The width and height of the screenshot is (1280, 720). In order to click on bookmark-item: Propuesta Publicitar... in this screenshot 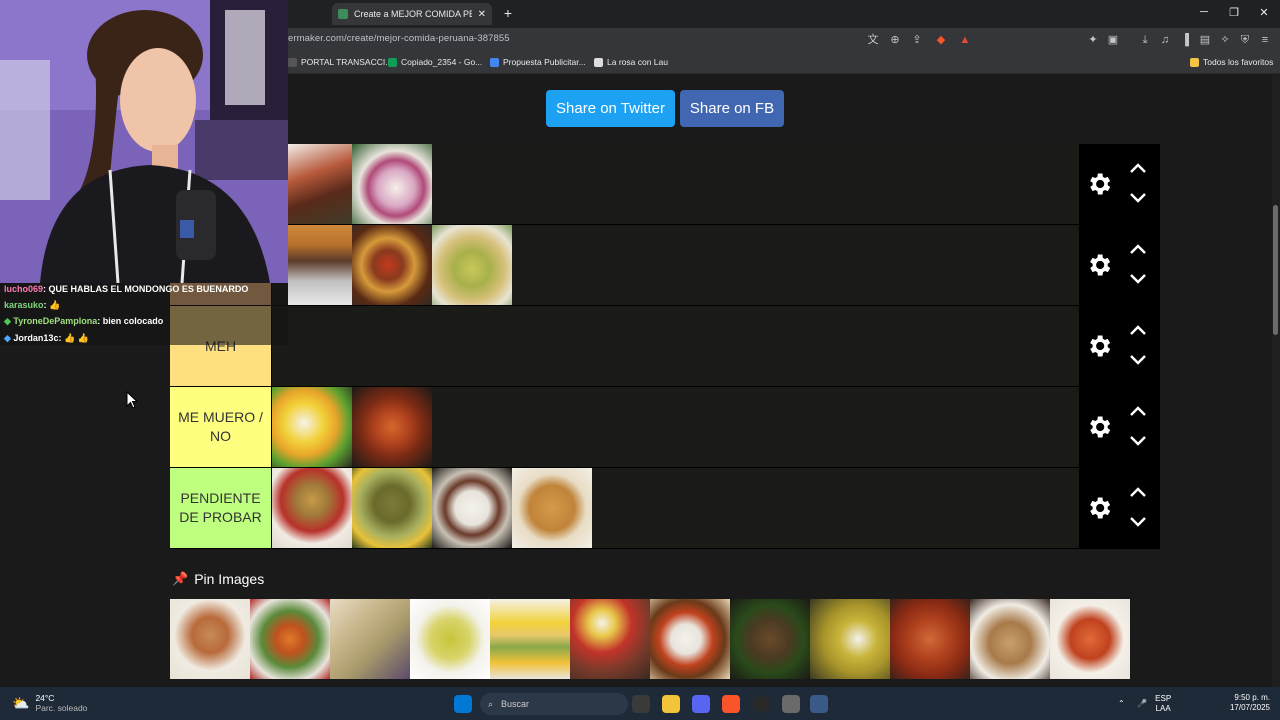, I will do `click(538, 62)`.